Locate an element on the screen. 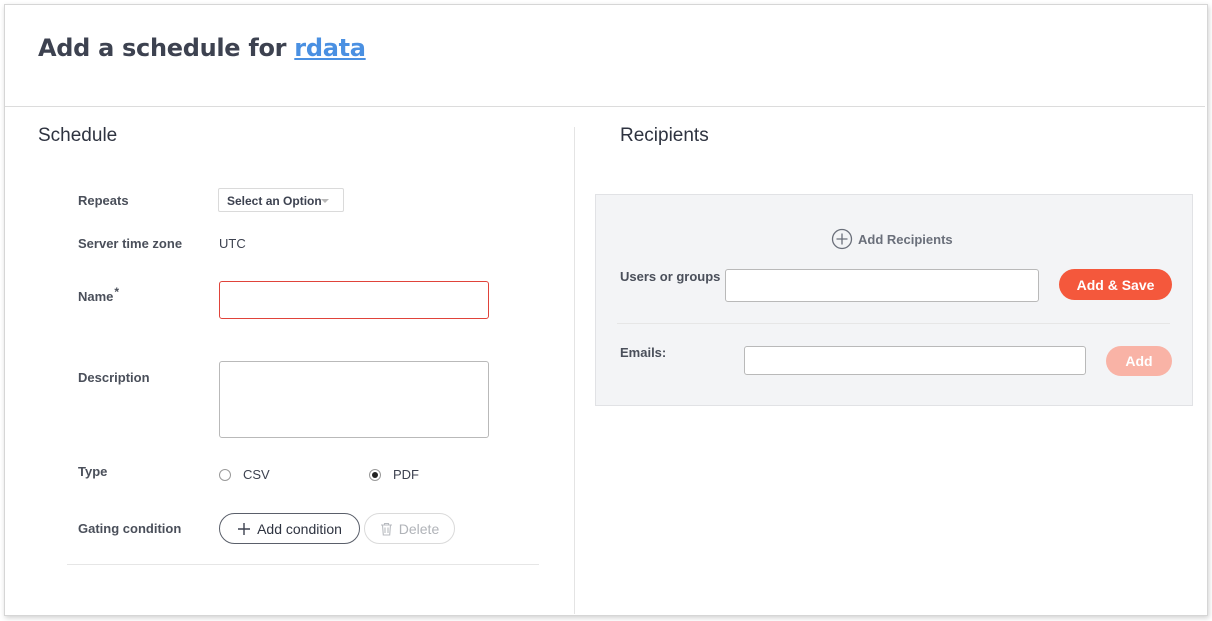 The image size is (1212, 621). required-asterisk: * is located at coordinates (117, 292).